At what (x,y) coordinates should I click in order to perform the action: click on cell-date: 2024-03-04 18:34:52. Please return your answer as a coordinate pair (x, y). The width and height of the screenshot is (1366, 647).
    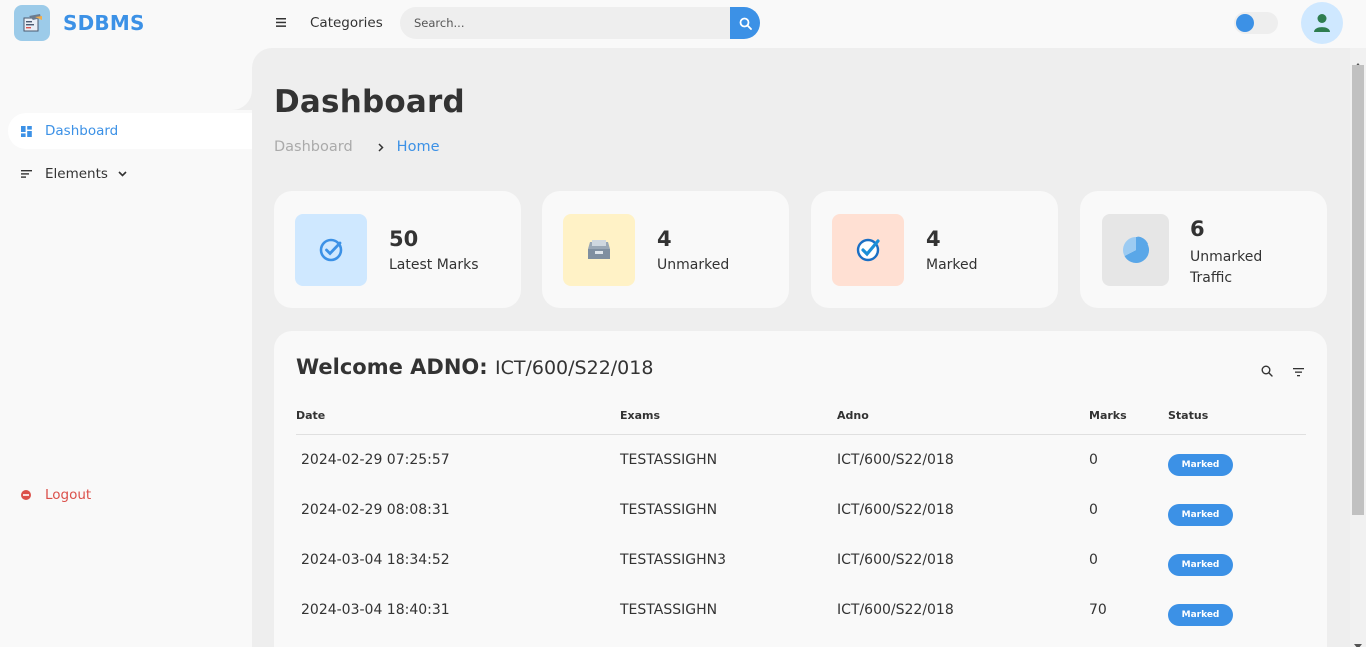
    Looking at the image, I should click on (375, 560).